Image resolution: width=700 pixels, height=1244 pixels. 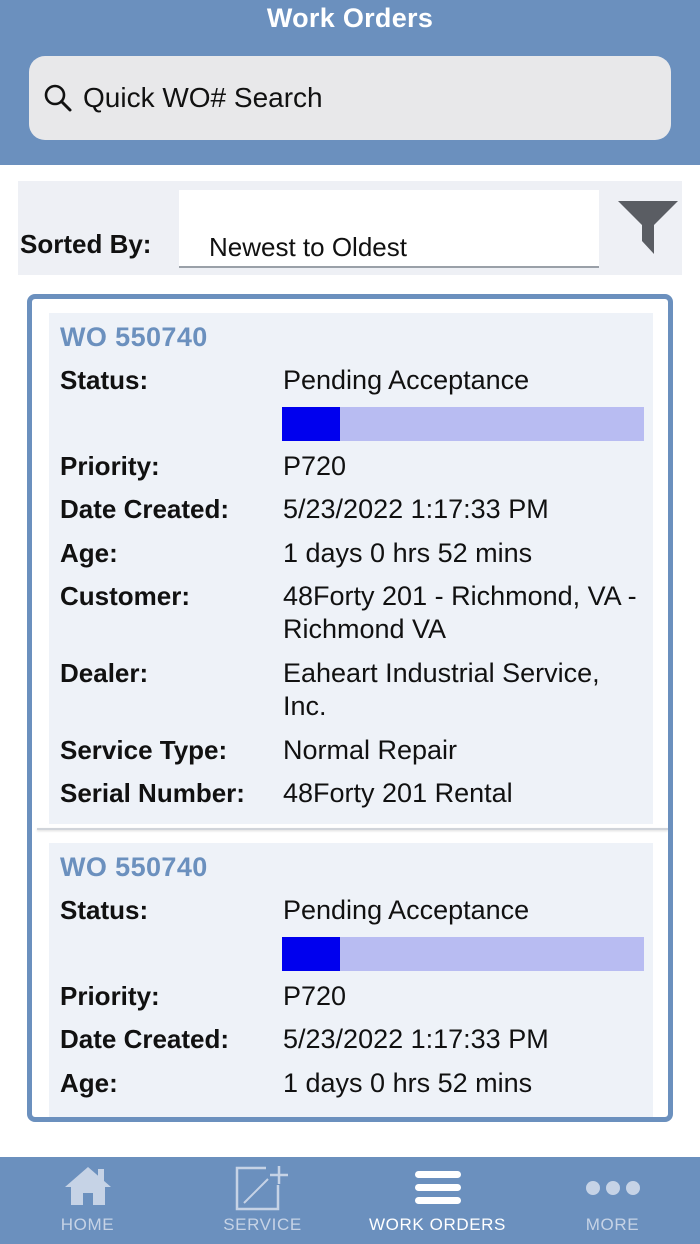 What do you see at coordinates (612, 1188) in the screenshot?
I see `more-icon` at bounding box center [612, 1188].